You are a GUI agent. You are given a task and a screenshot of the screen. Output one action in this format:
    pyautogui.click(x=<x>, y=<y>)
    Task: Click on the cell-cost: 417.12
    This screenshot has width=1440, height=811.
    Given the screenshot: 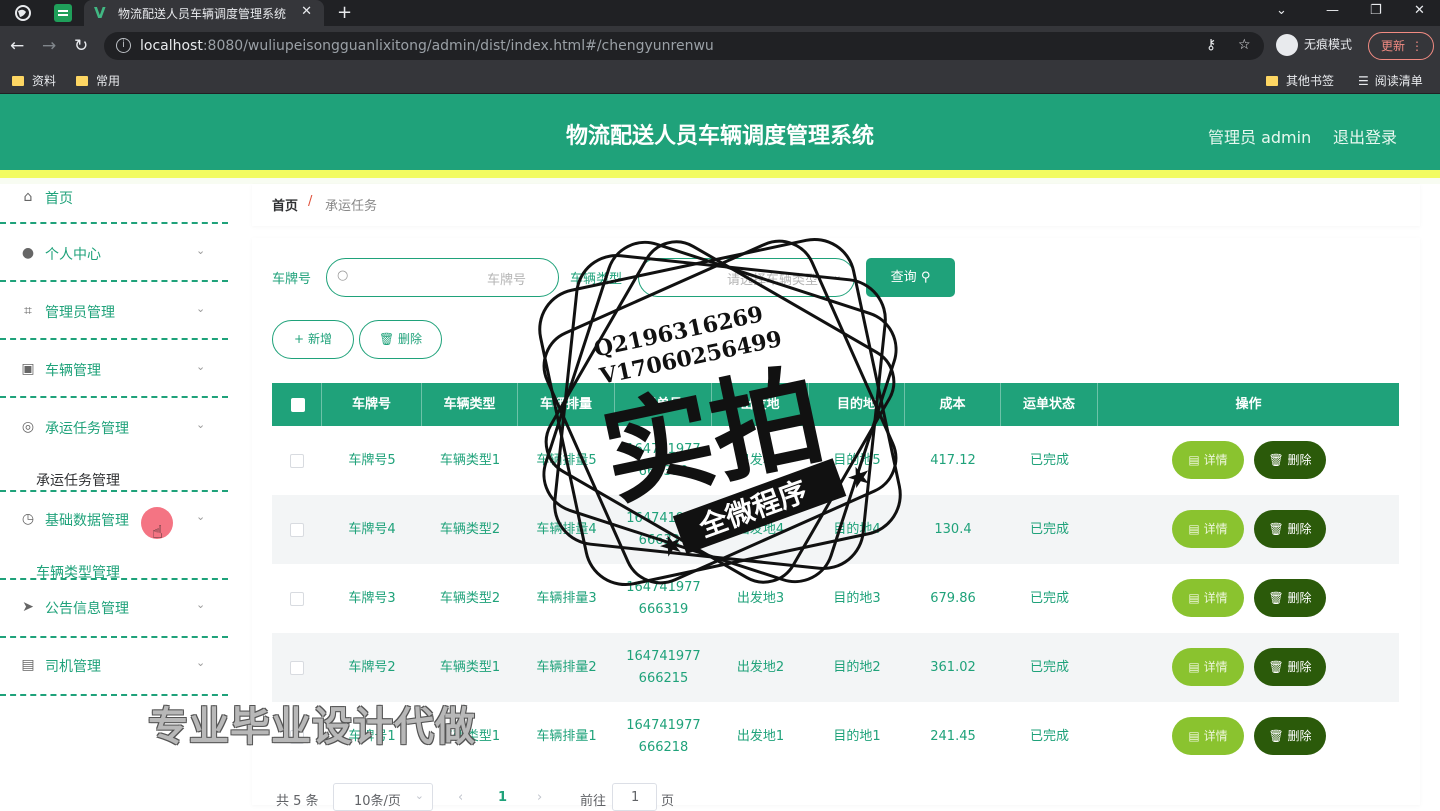 What is the action you would take?
    pyautogui.click(x=953, y=460)
    